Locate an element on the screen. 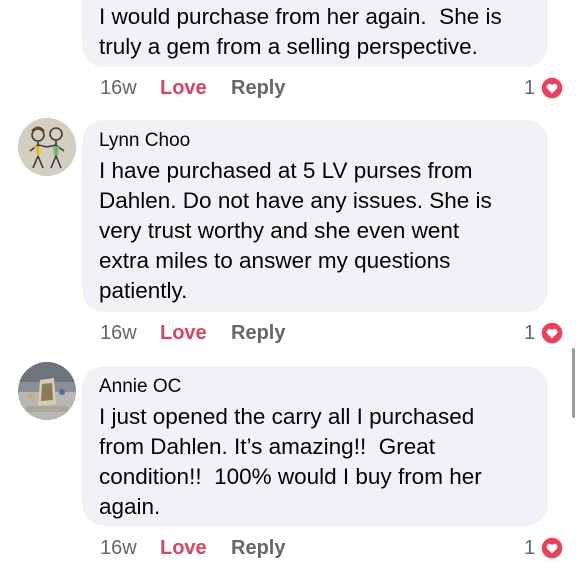 The width and height of the screenshot is (580, 580). scrollbar is located at coordinates (573, 383).